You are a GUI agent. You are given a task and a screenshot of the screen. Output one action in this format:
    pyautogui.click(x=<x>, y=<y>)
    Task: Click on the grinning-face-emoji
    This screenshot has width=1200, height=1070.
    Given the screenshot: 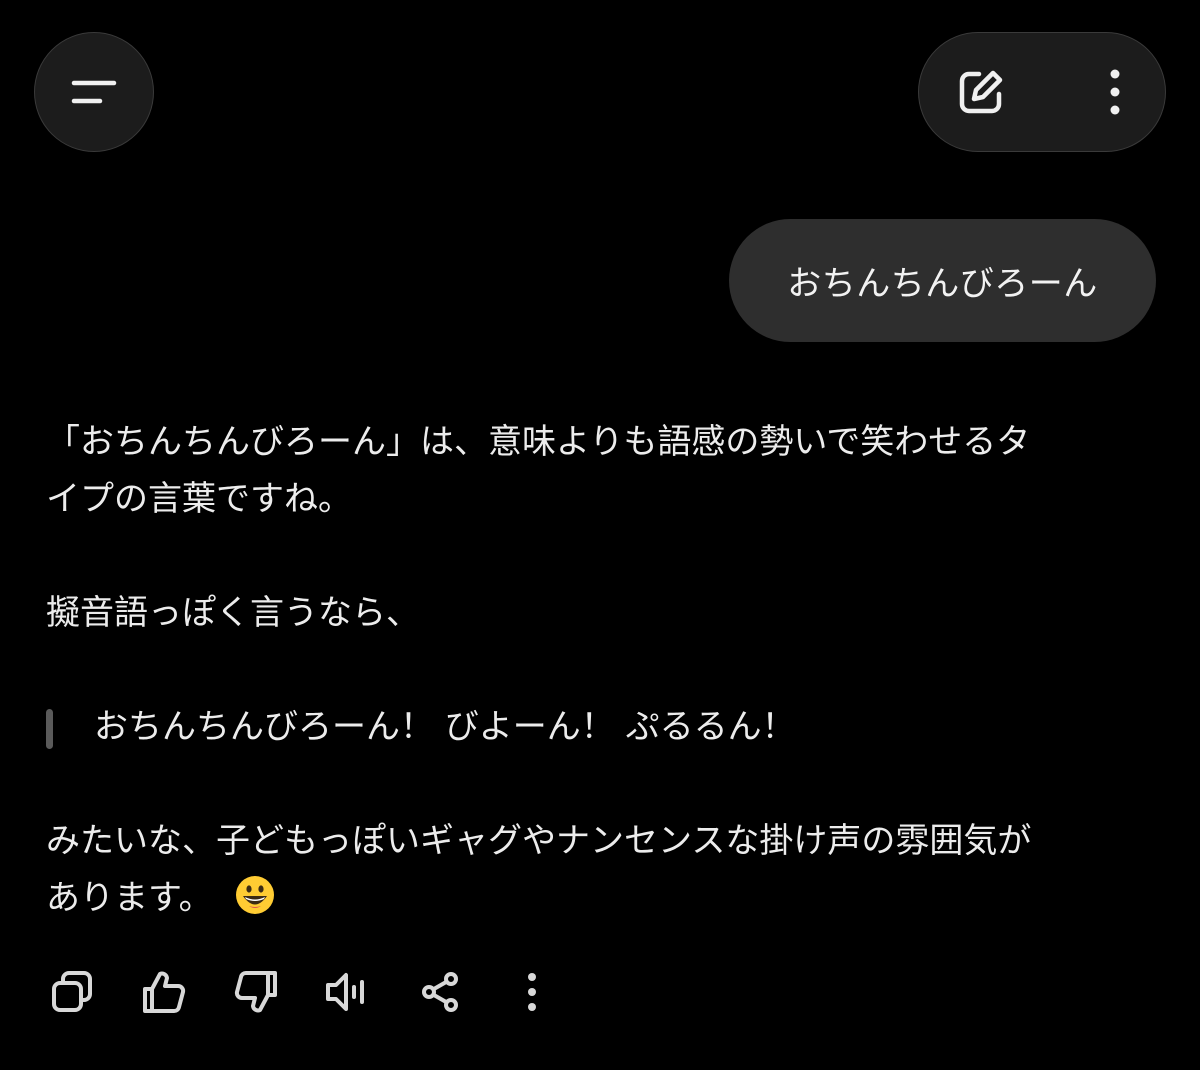 What is the action you would take?
    pyautogui.click(x=255, y=895)
    